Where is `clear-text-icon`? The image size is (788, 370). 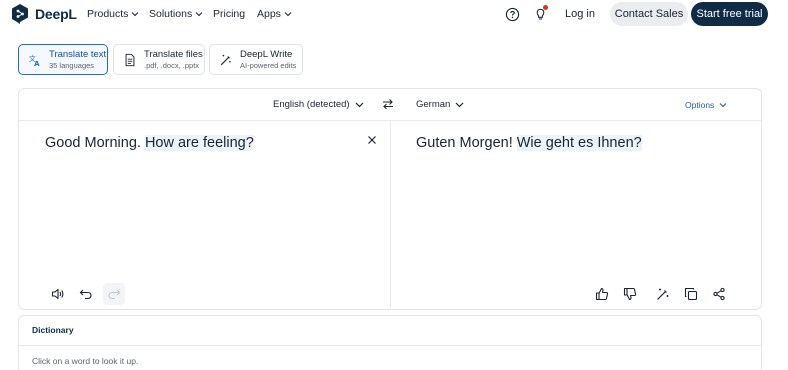
clear-text-icon is located at coordinates (372, 140).